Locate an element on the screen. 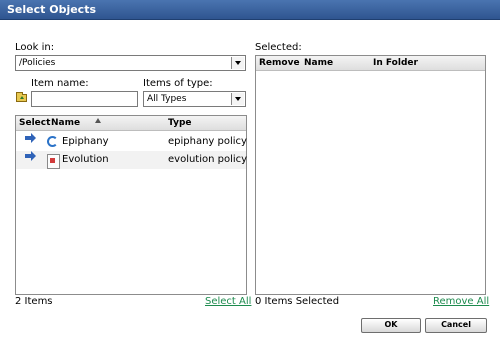 This screenshot has width=500, height=346. column-in-folder: In Folder is located at coordinates (395, 63).